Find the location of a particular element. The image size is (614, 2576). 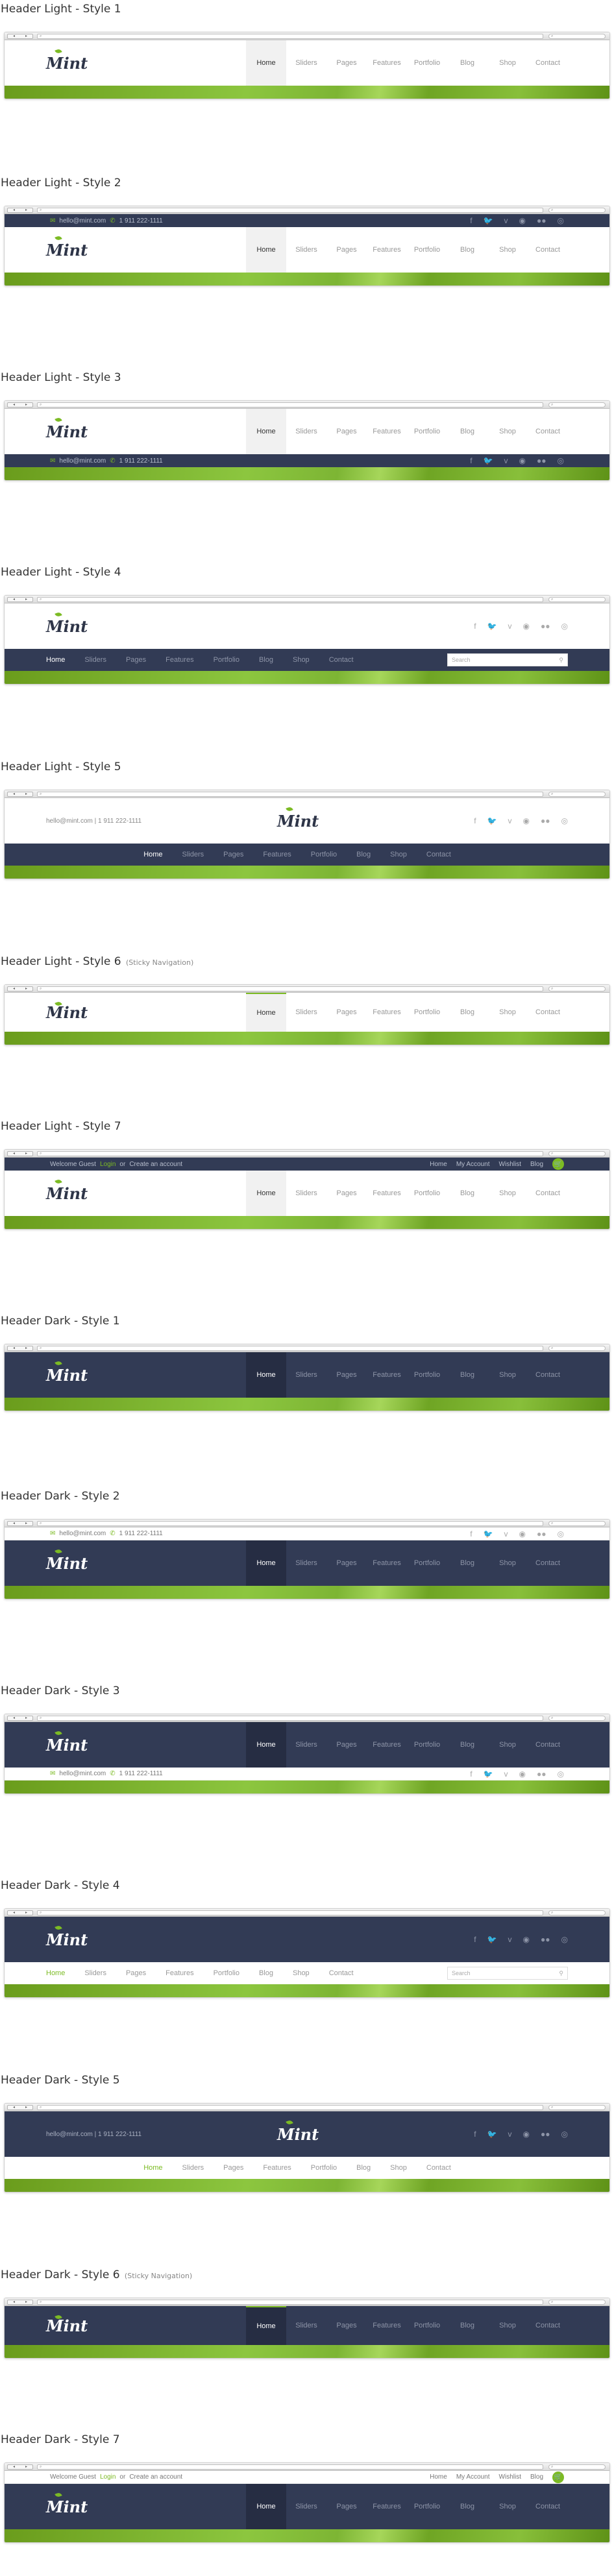

nav-item-features: Features is located at coordinates (277, 2168).